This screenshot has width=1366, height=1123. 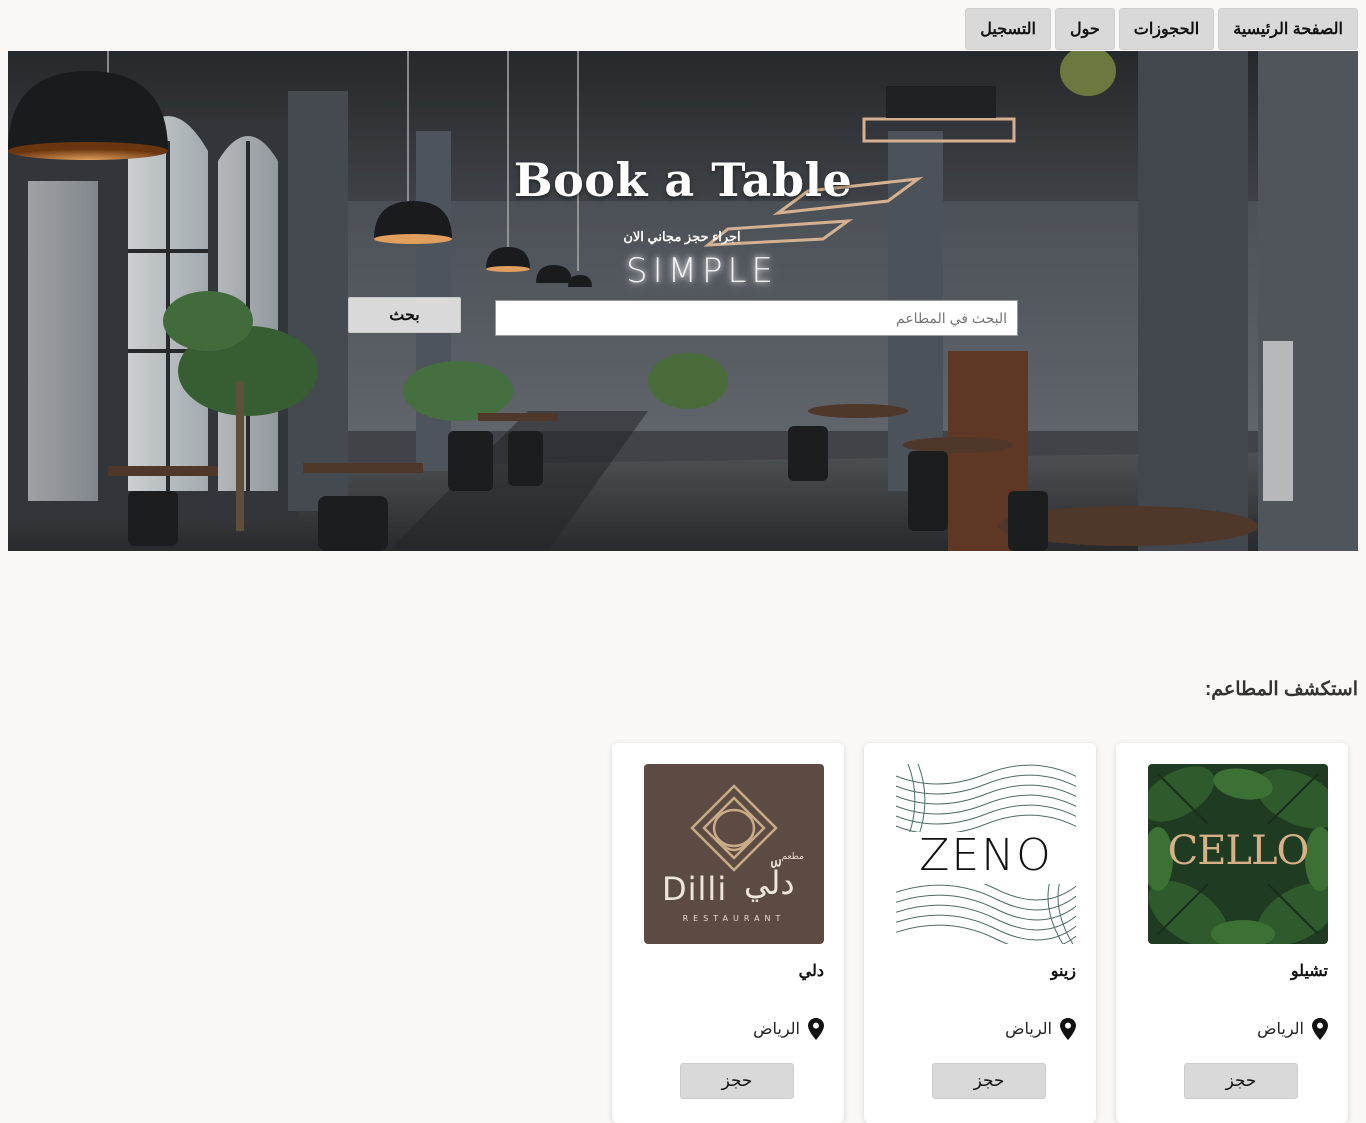 I want to click on cello-logo: CELLO, so click(x=1238, y=854).